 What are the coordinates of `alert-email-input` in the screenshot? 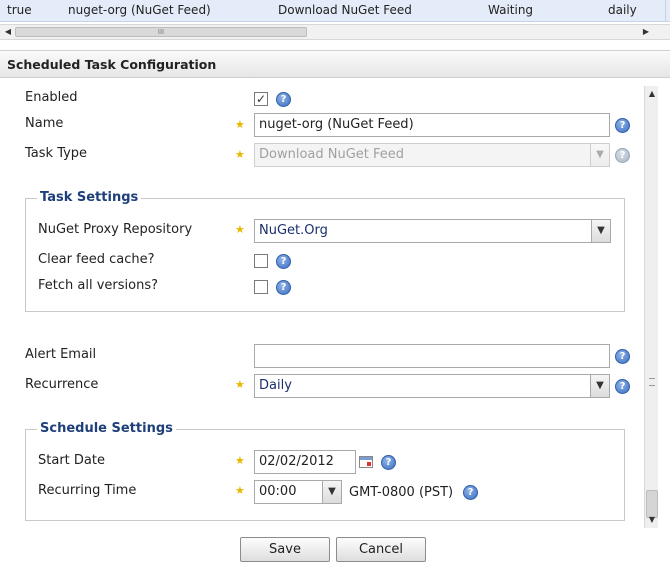 It's located at (432, 356).